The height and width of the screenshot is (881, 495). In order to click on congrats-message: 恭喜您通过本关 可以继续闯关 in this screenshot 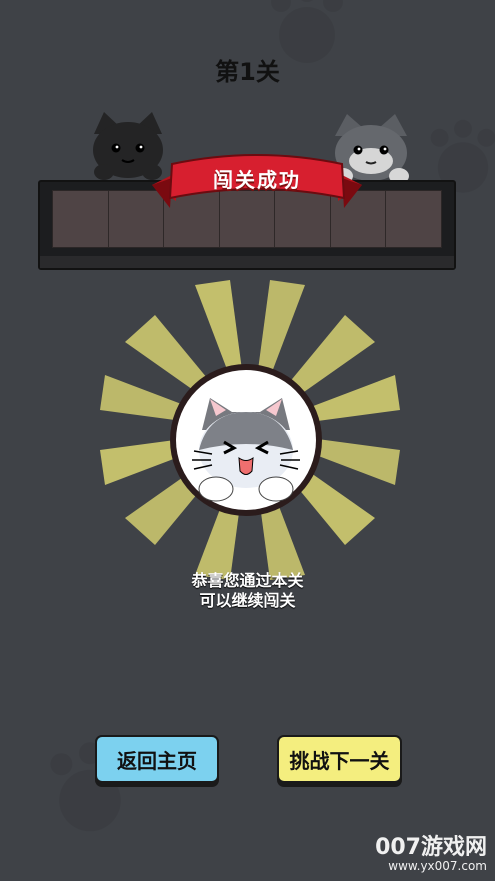, I will do `click(247, 591)`.